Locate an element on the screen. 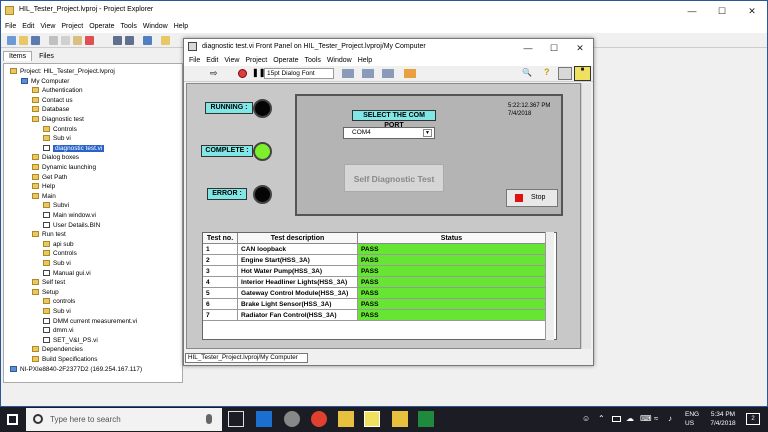 The width and height of the screenshot is (768, 432). microphone-icon is located at coordinates (209, 419).